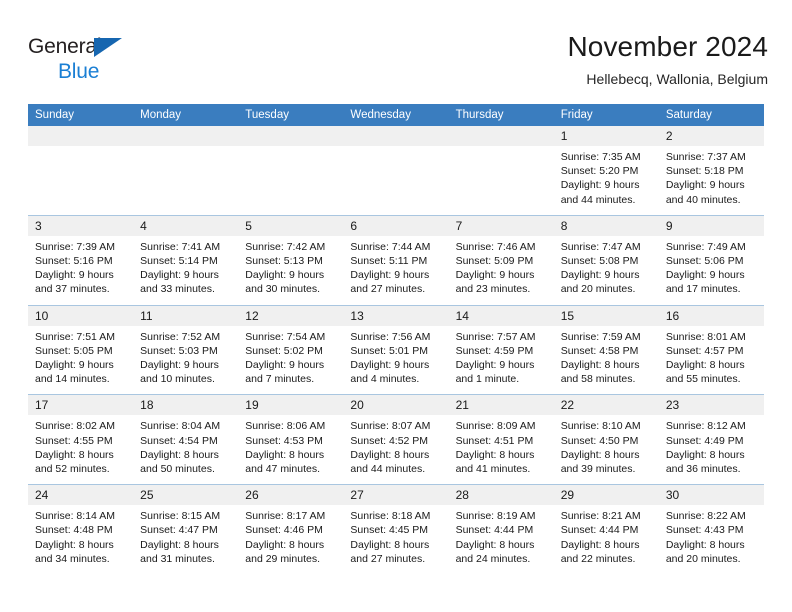 This screenshot has height=612, width=792. Describe the element at coordinates (703, 379) in the screenshot. I see `daylight-text-line2: and 55 minutes.` at that location.